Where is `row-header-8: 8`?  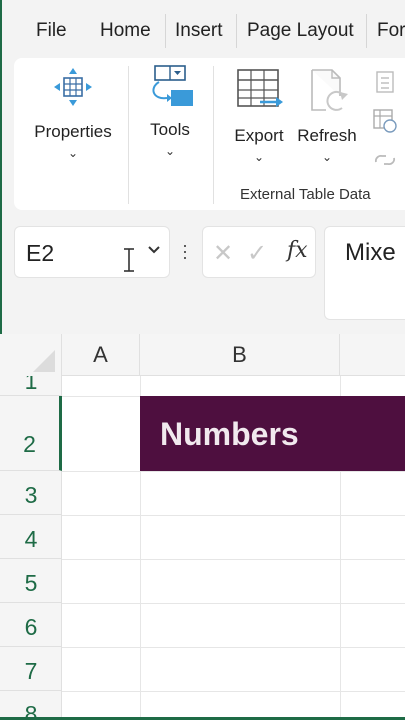
row-header-8: 8 is located at coordinates (31, 705).